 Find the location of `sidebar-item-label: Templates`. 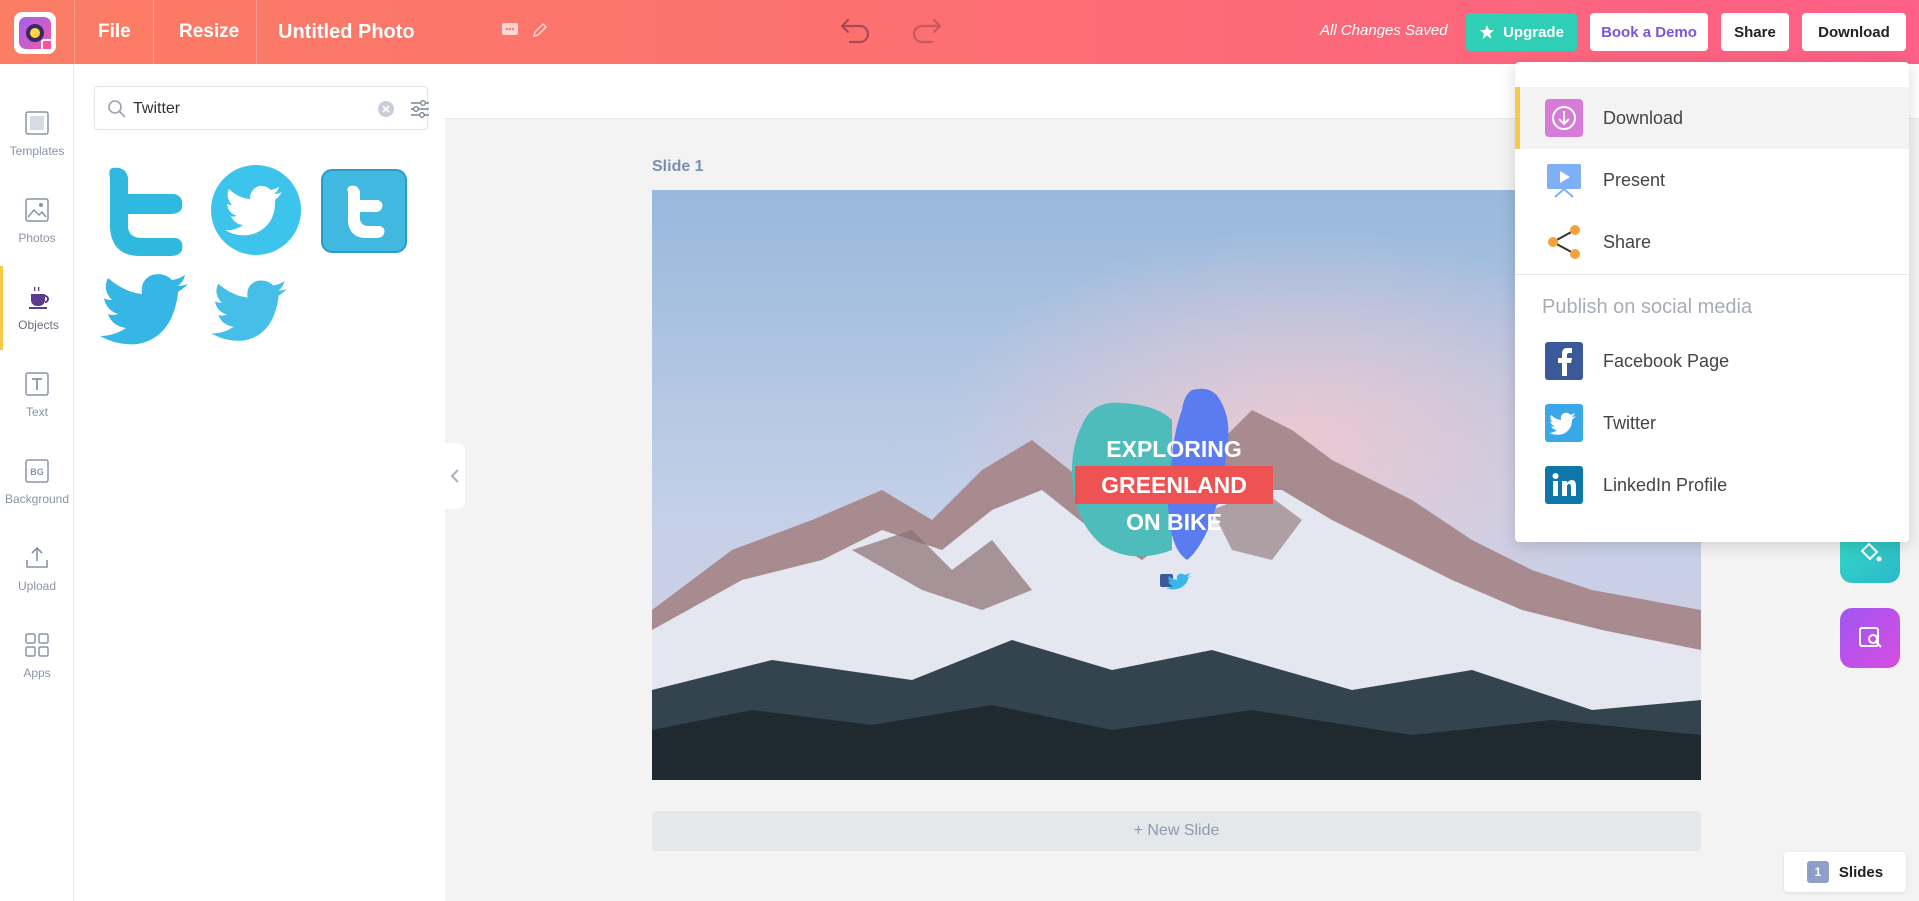

sidebar-item-label: Templates is located at coordinates (37, 151).